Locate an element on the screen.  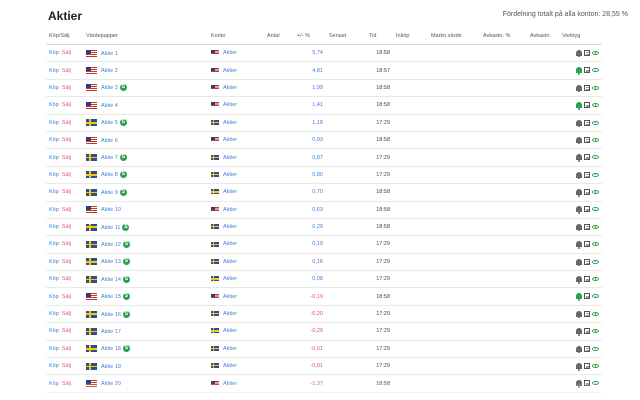
security-link: Aktie 10 is located at coordinates (111, 210).